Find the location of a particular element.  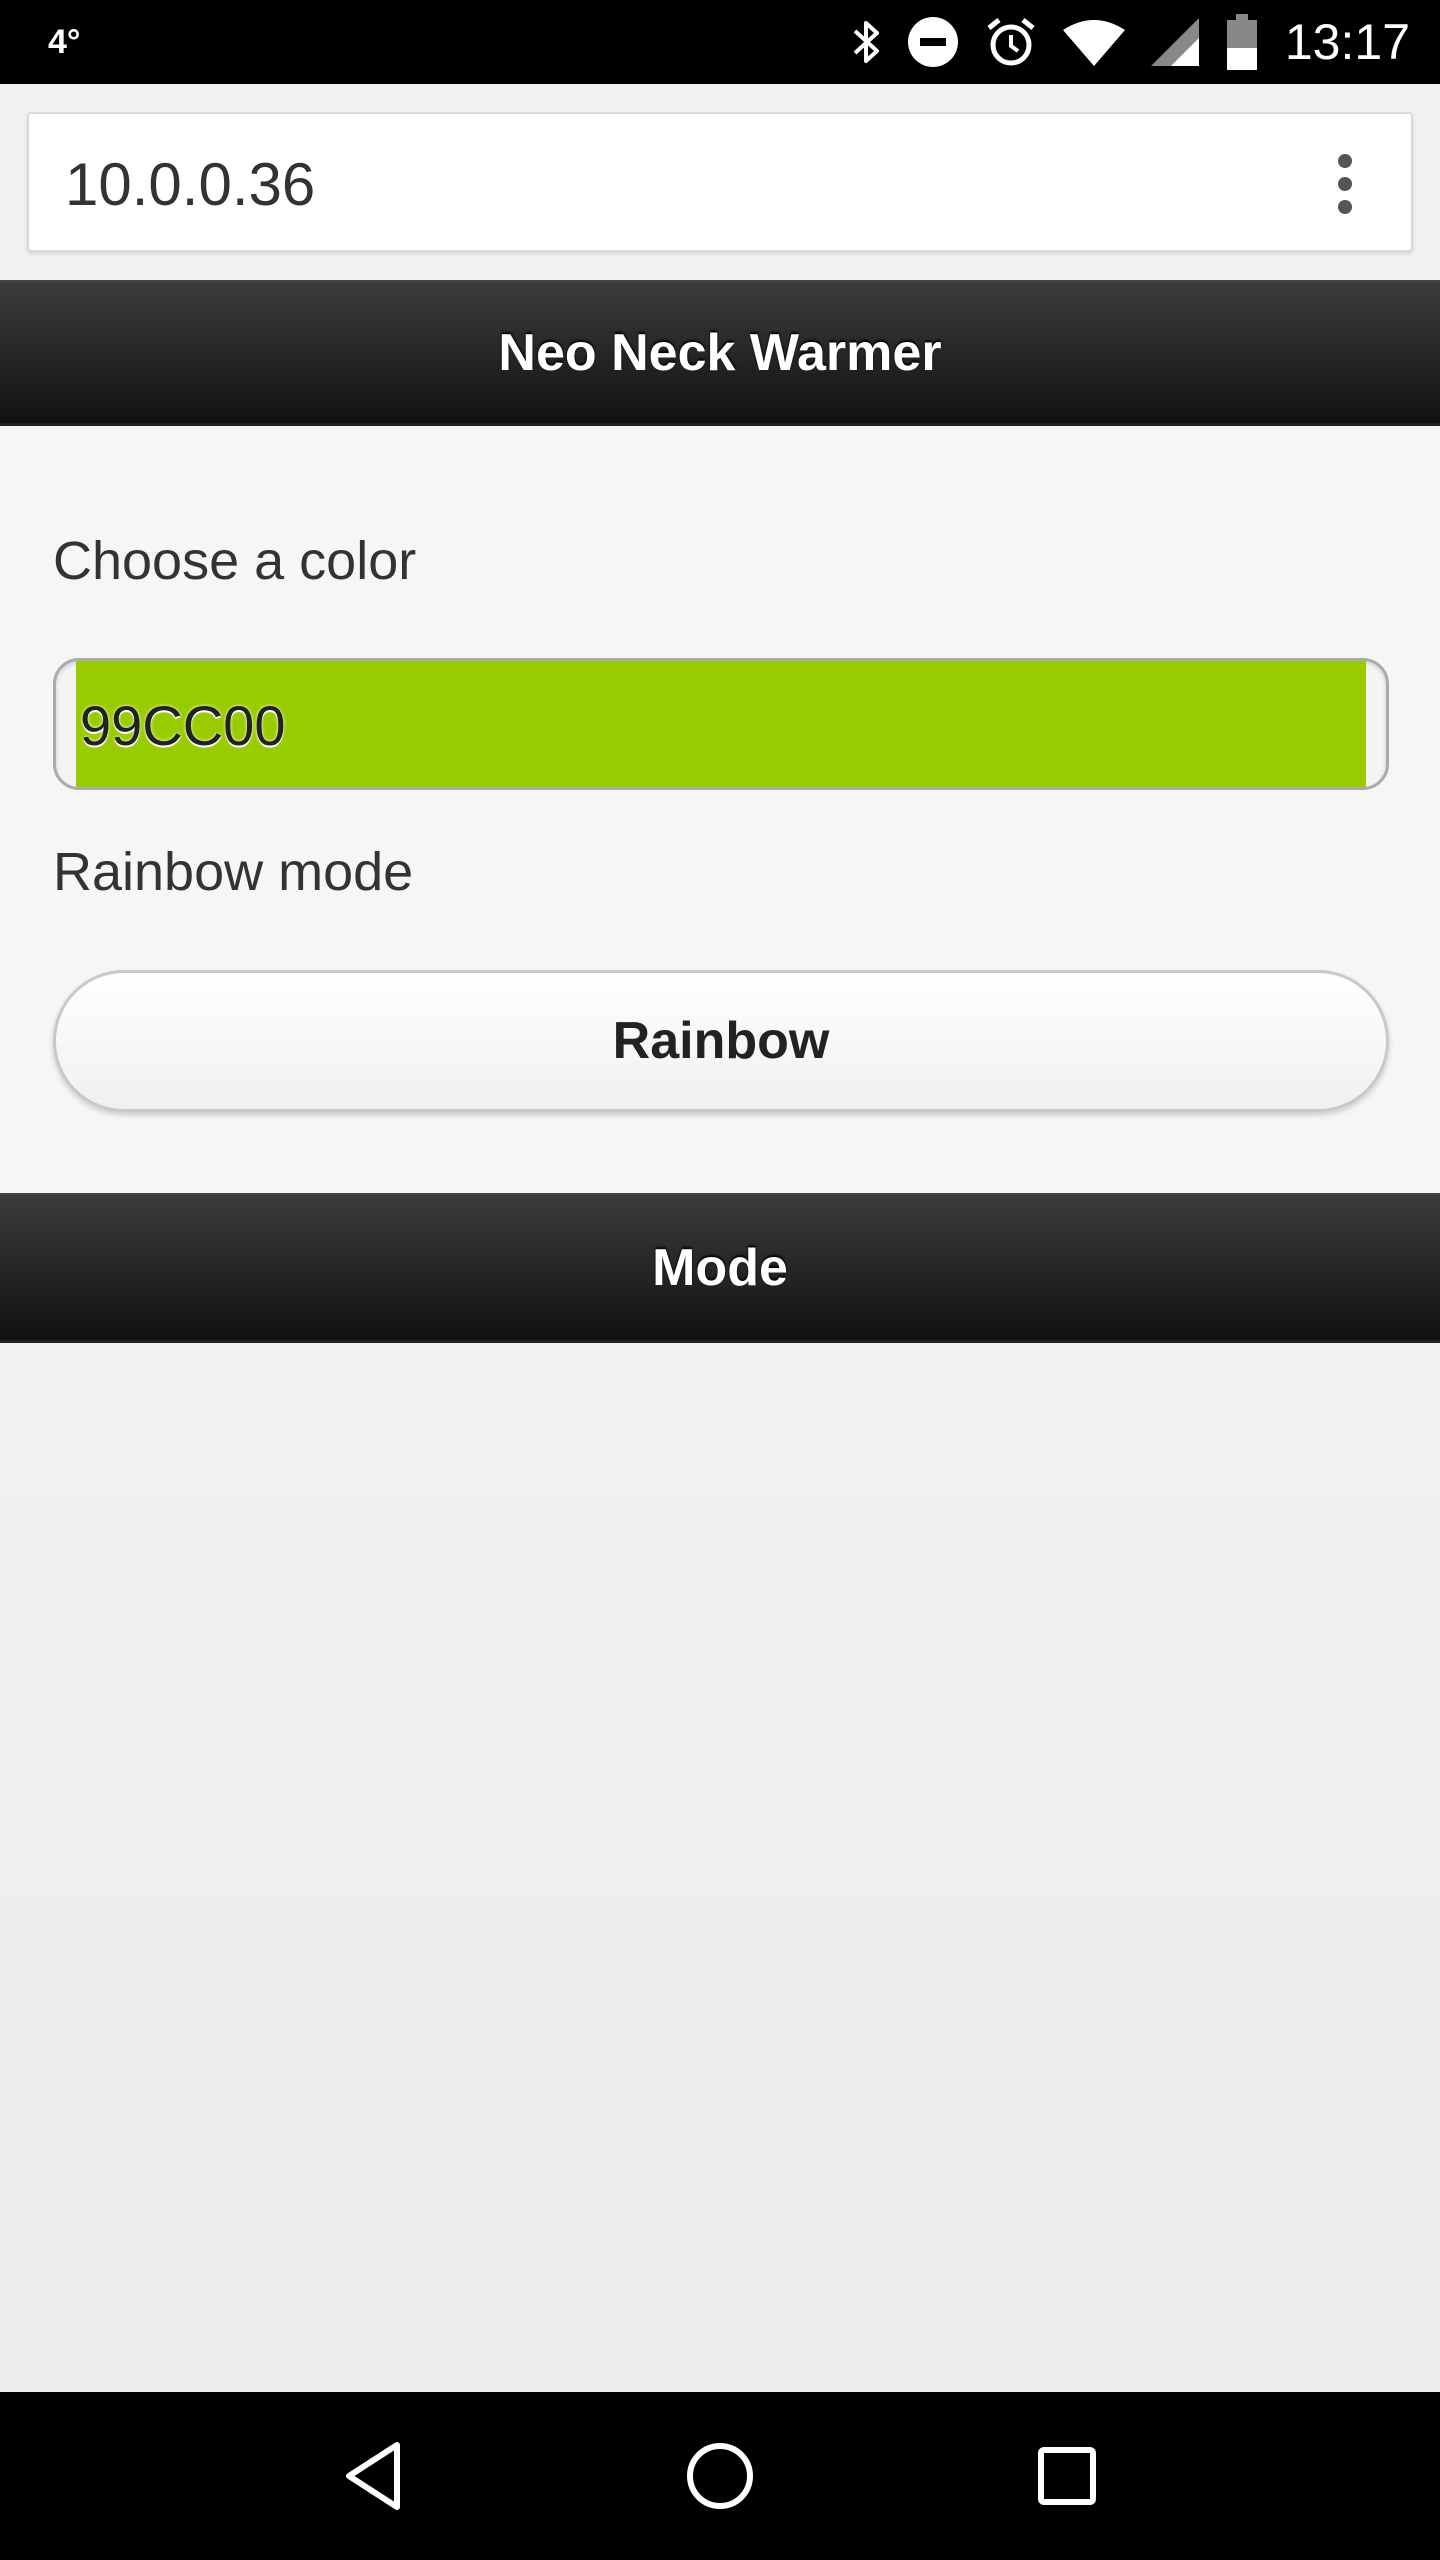

weather-temperature: 4° is located at coordinates (64, 41).